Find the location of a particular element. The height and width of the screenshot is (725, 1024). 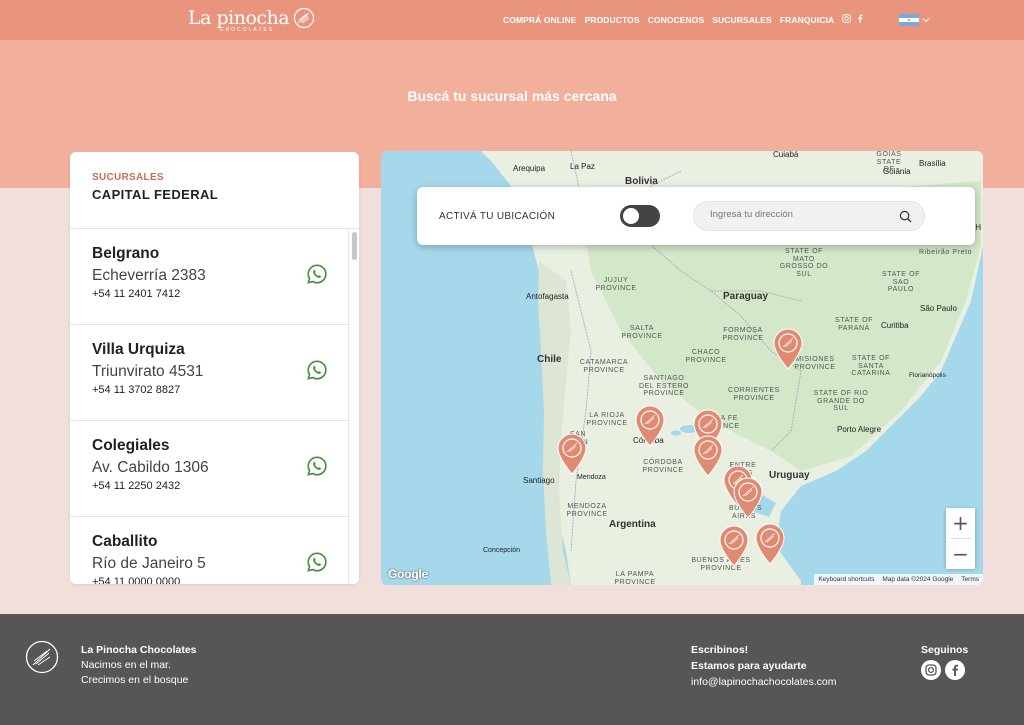

toggle-knob is located at coordinates (631, 216).